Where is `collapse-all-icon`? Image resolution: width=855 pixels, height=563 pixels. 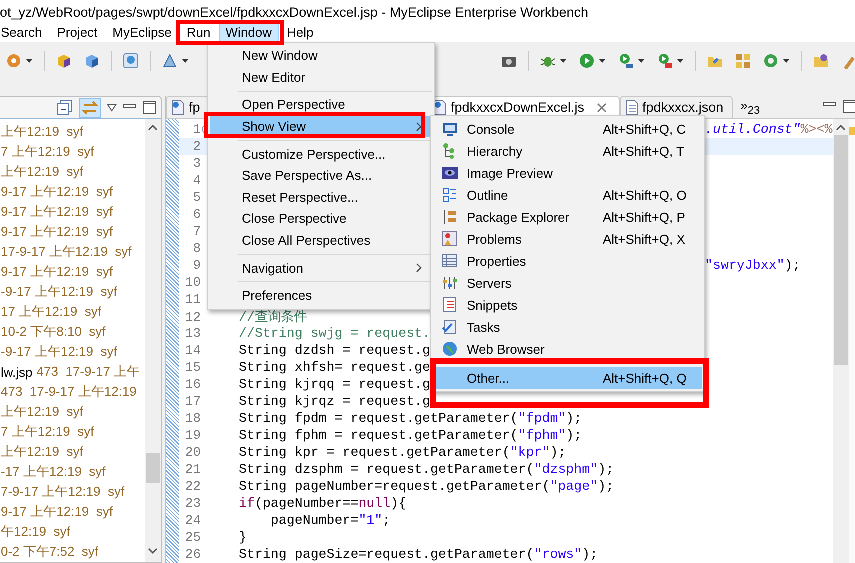
collapse-all-icon is located at coordinates (65, 108).